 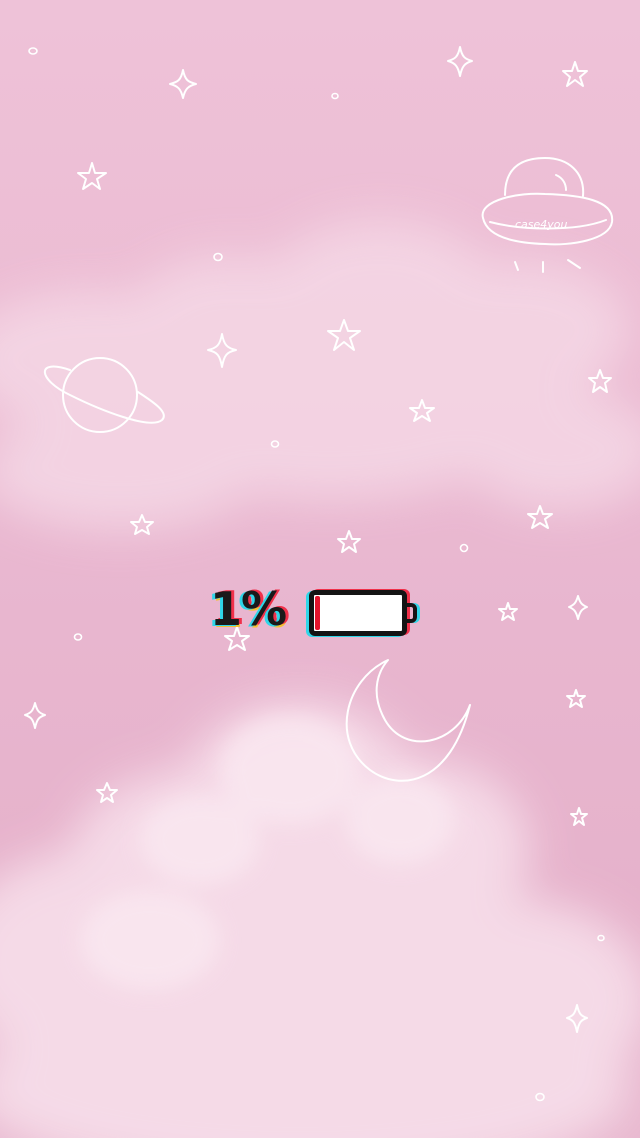 I want to click on ufo-icon: case4you, so click(x=547, y=215).